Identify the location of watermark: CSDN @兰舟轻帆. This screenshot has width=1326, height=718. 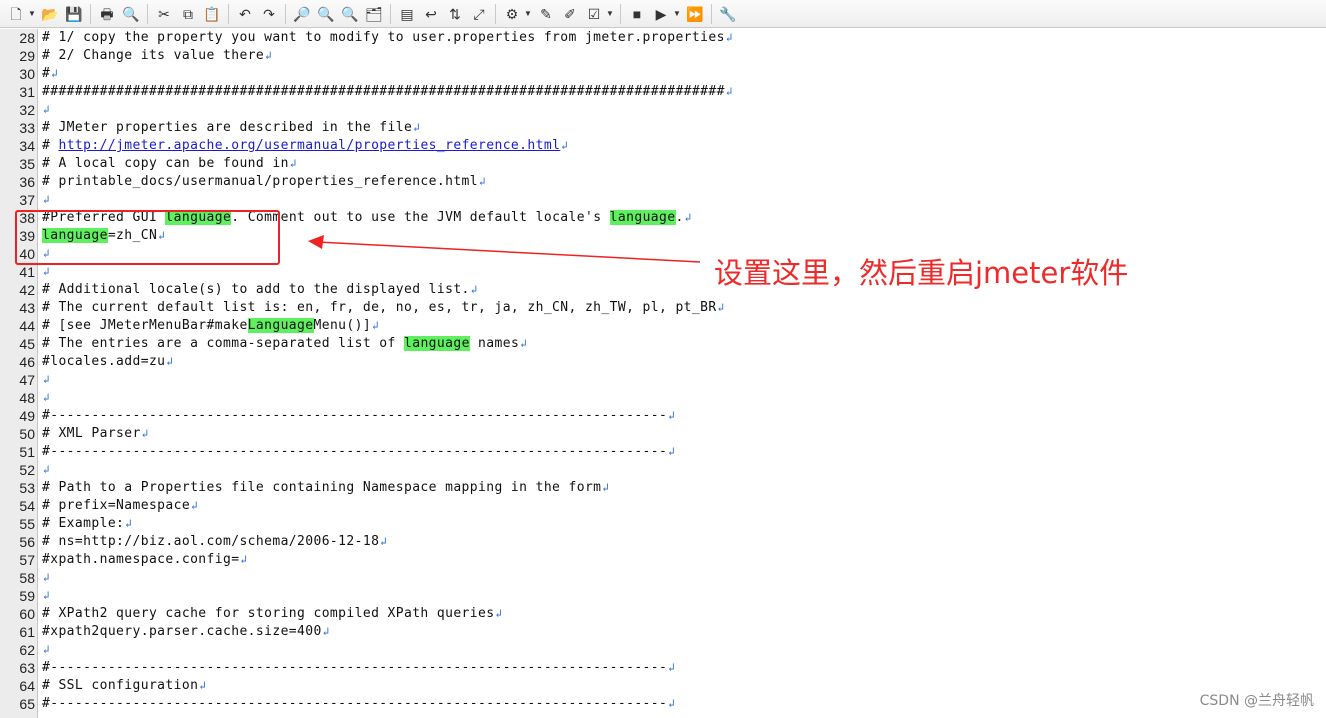
(1256, 701).